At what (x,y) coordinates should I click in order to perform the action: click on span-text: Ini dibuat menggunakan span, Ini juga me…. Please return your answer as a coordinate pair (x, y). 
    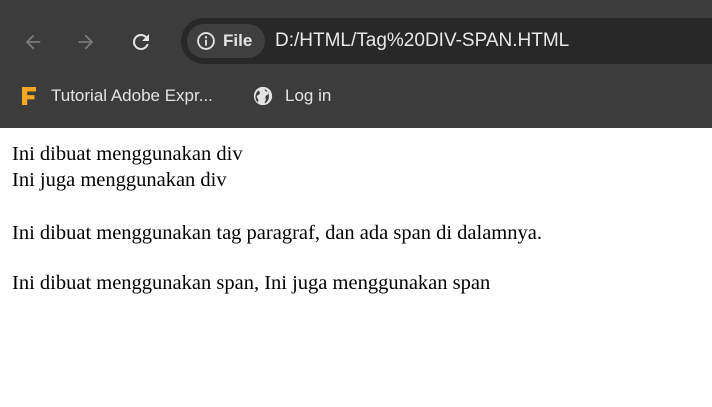
    Looking at the image, I should click on (251, 283).